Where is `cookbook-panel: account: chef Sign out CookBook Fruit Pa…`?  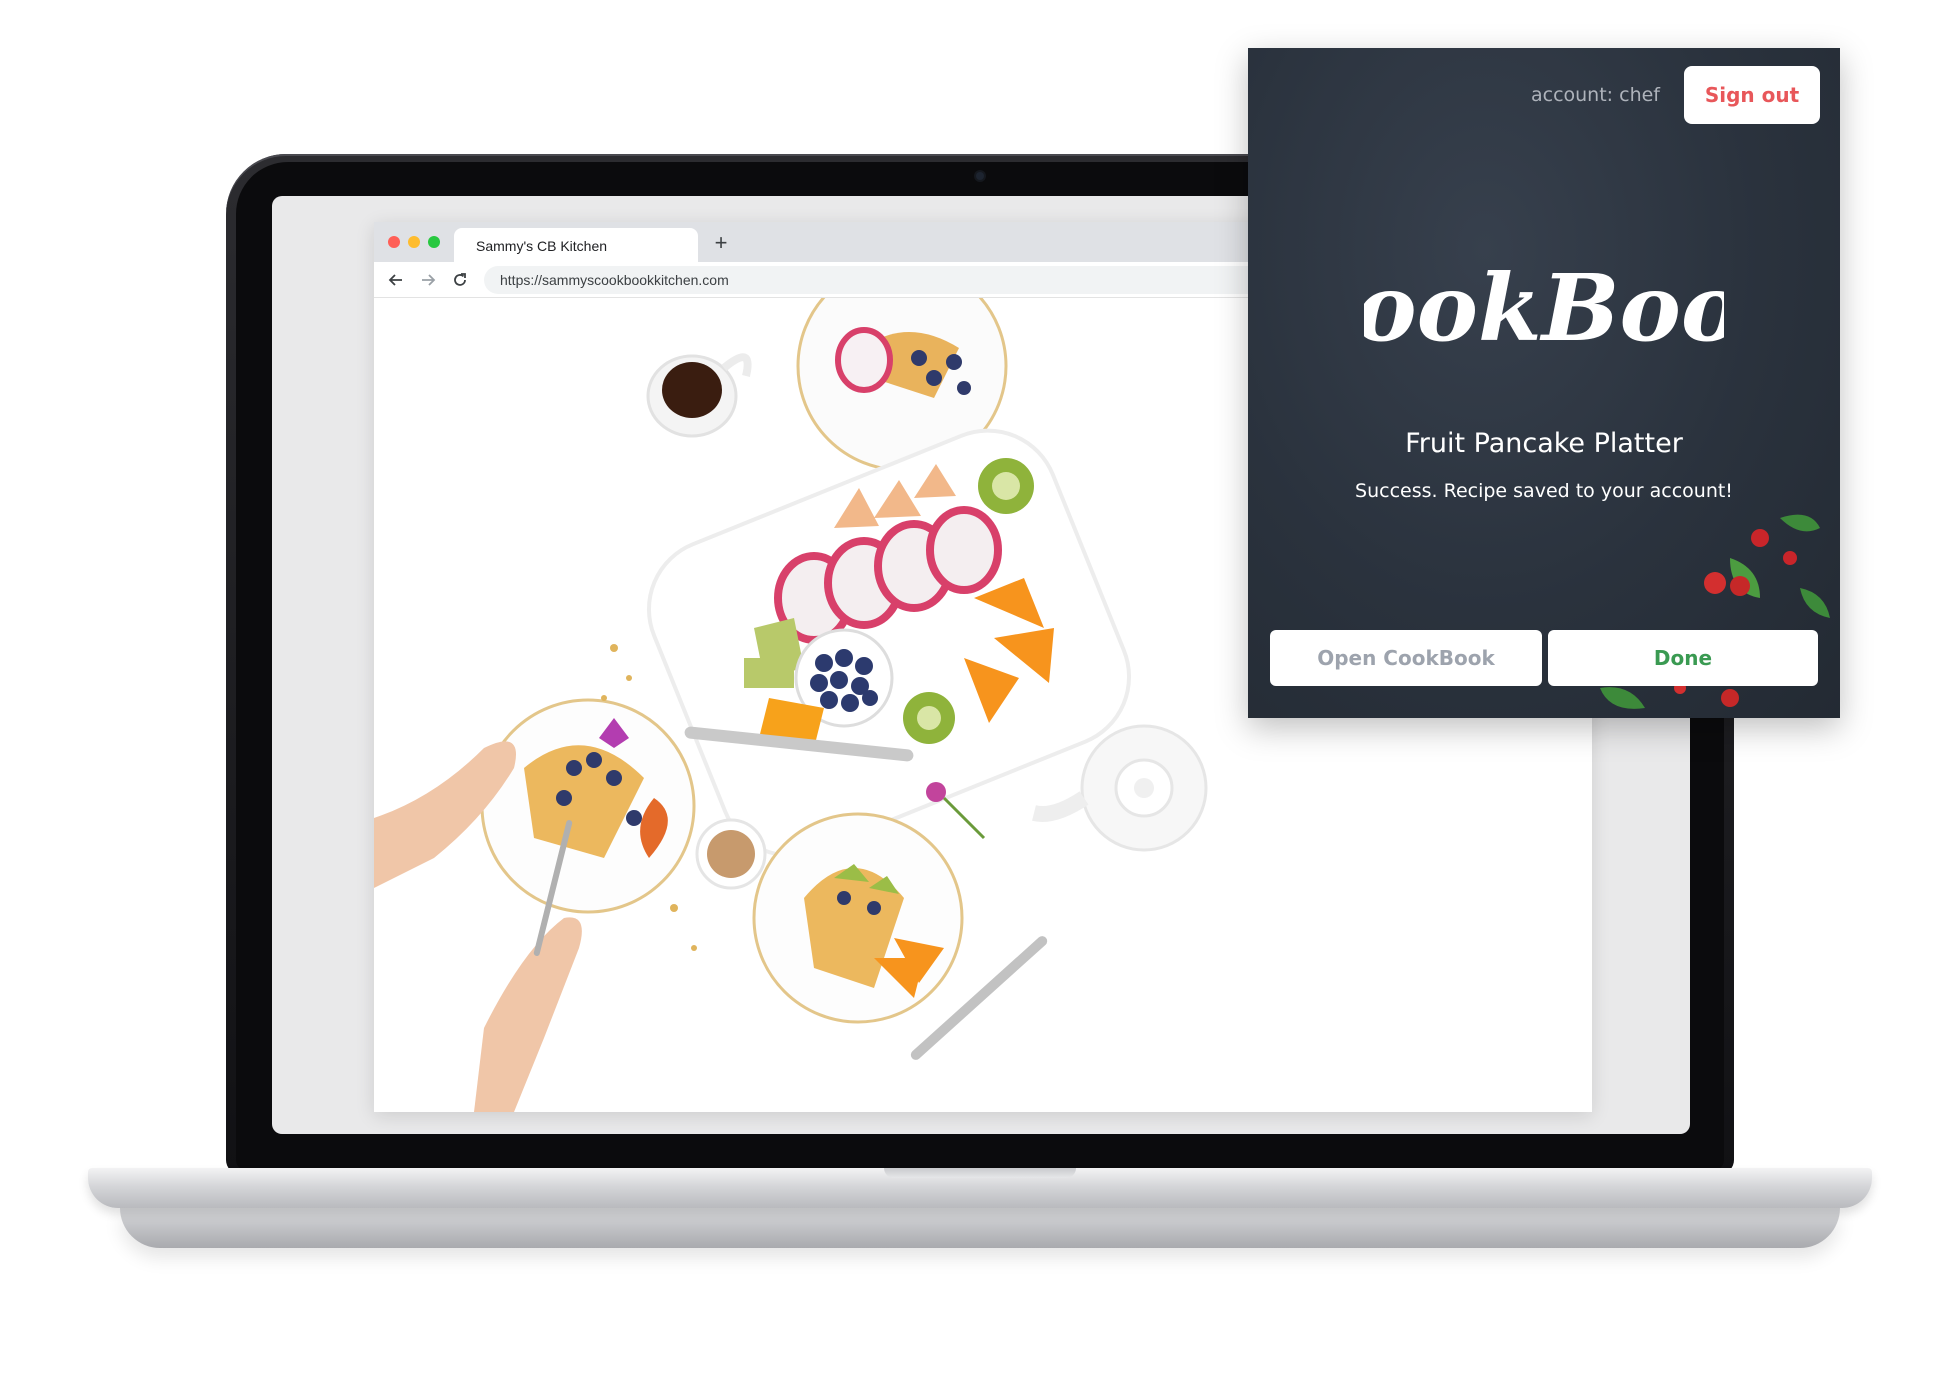 cookbook-panel: account: chef Sign out CookBook Fruit Pa… is located at coordinates (1544, 383).